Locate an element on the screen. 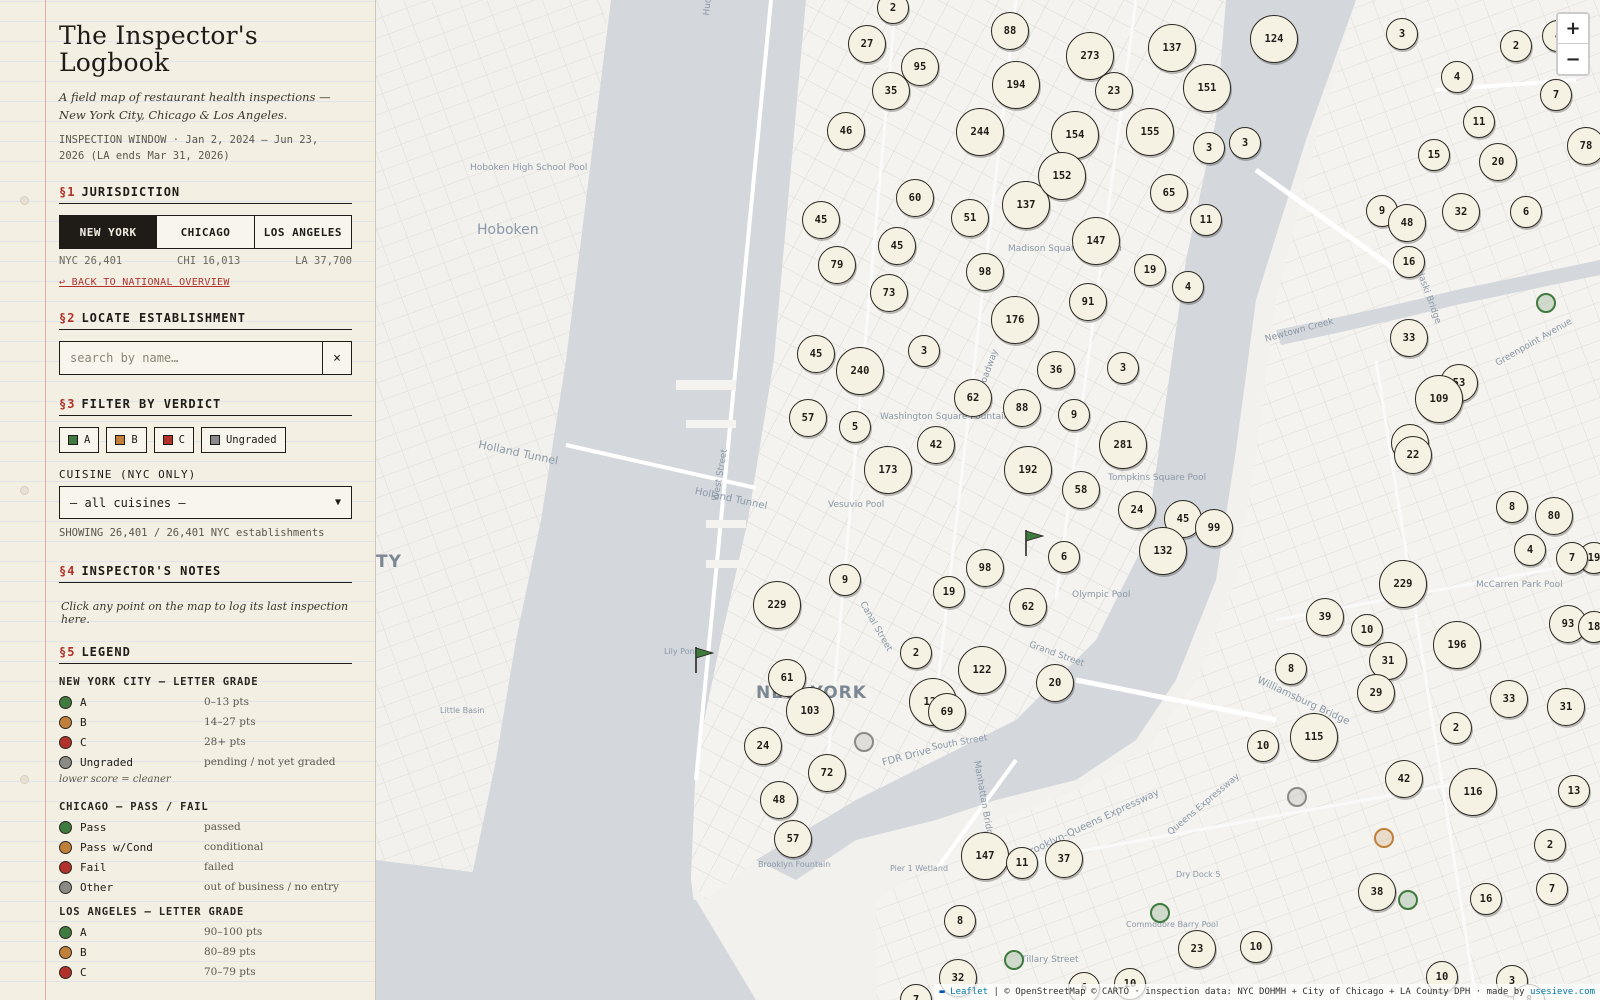  cluster-marker: 69 is located at coordinates (947, 712).